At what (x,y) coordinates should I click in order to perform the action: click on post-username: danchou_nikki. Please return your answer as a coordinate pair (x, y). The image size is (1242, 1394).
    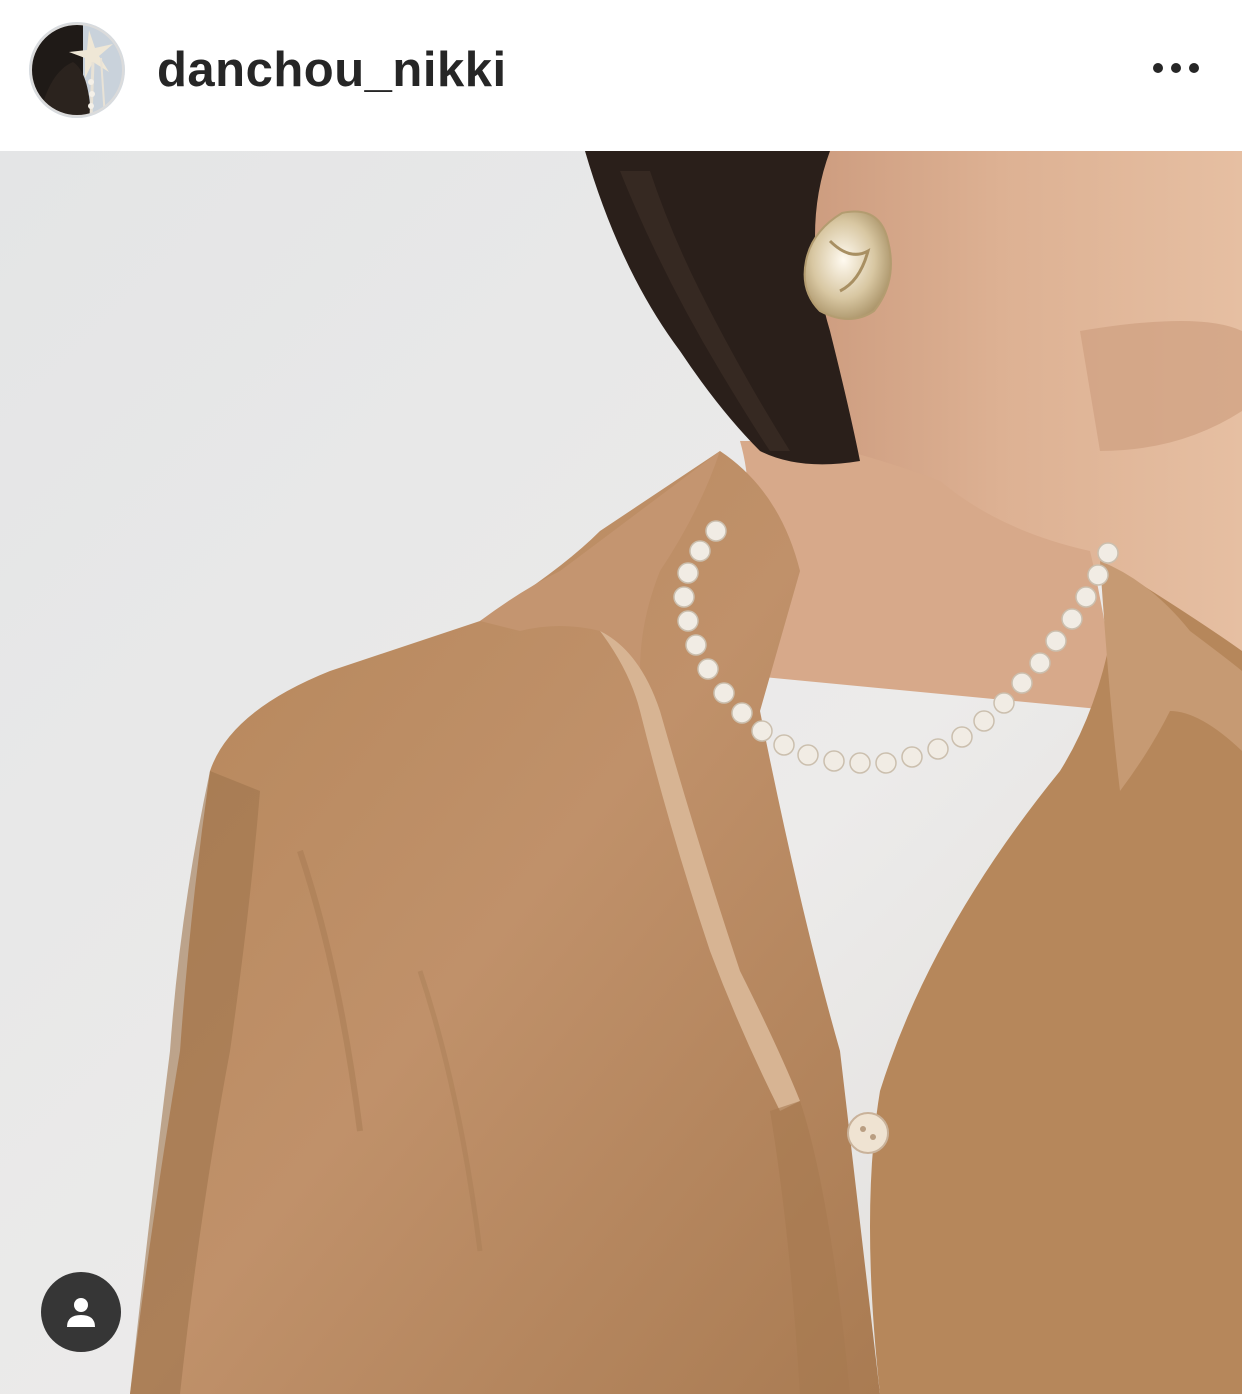
    Looking at the image, I should click on (332, 70).